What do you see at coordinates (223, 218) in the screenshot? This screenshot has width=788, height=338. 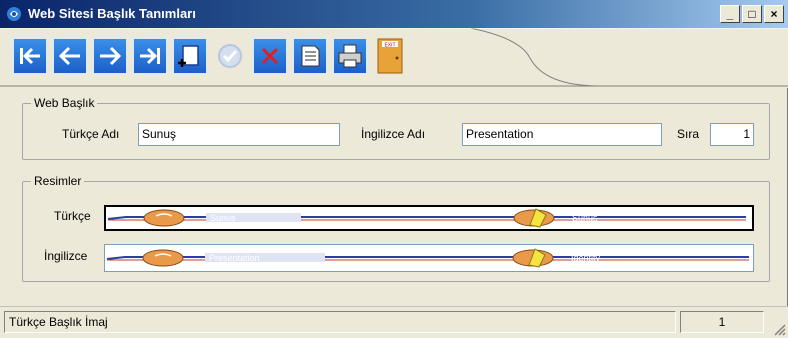 I see `turkce-banner-left-text: Sunuş` at bounding box center [223, 218].